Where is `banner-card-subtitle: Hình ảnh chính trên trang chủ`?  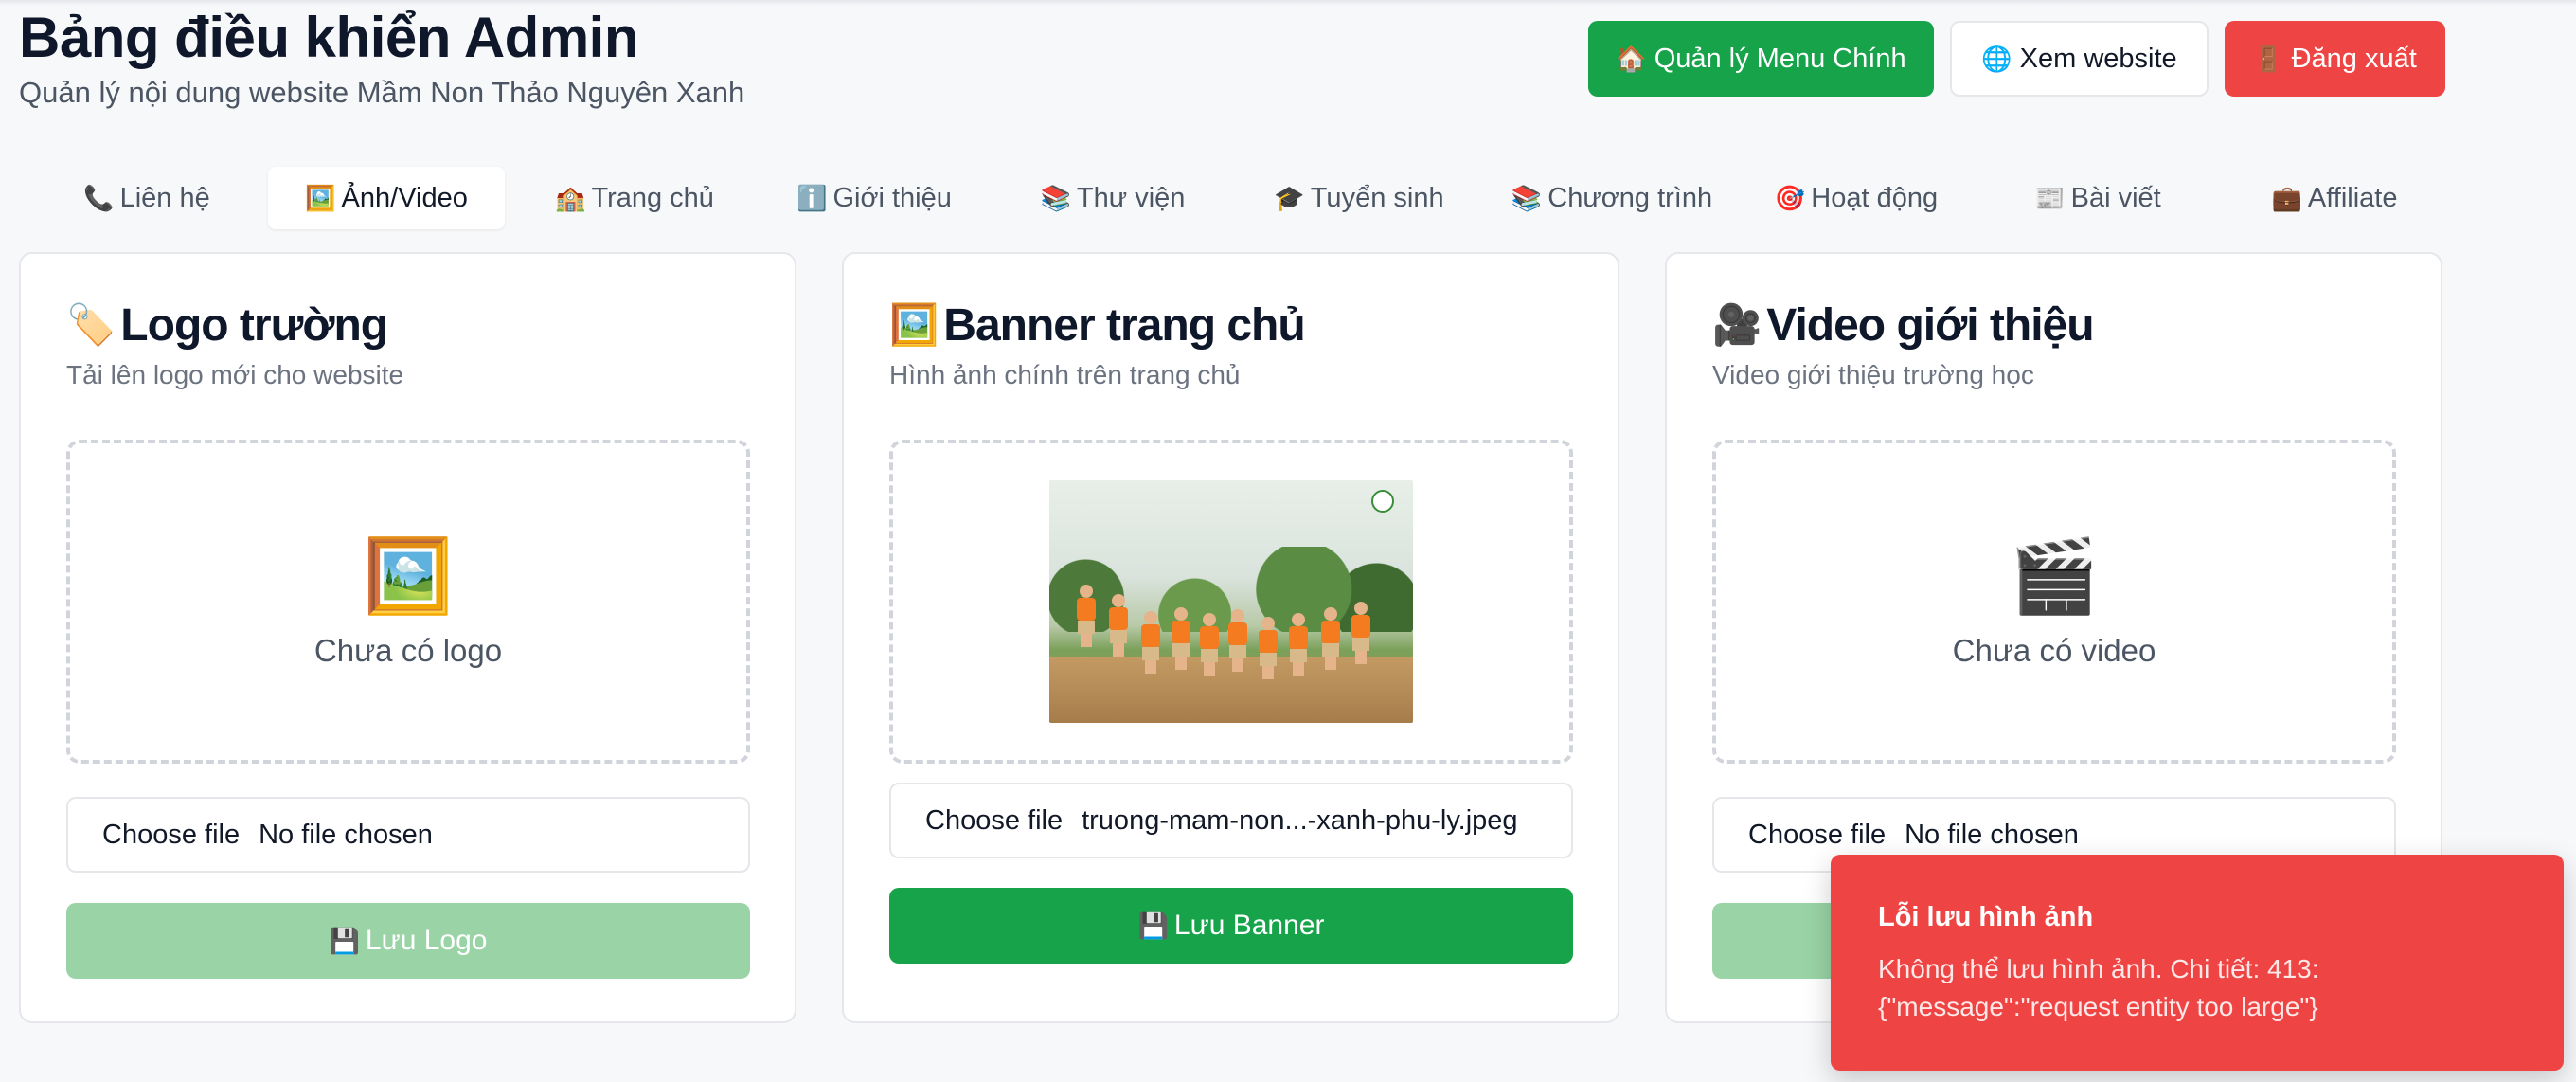 banner-card-subtitle: Hình ảnh chính trên trang chủ is located at coordinates (1065, 374).